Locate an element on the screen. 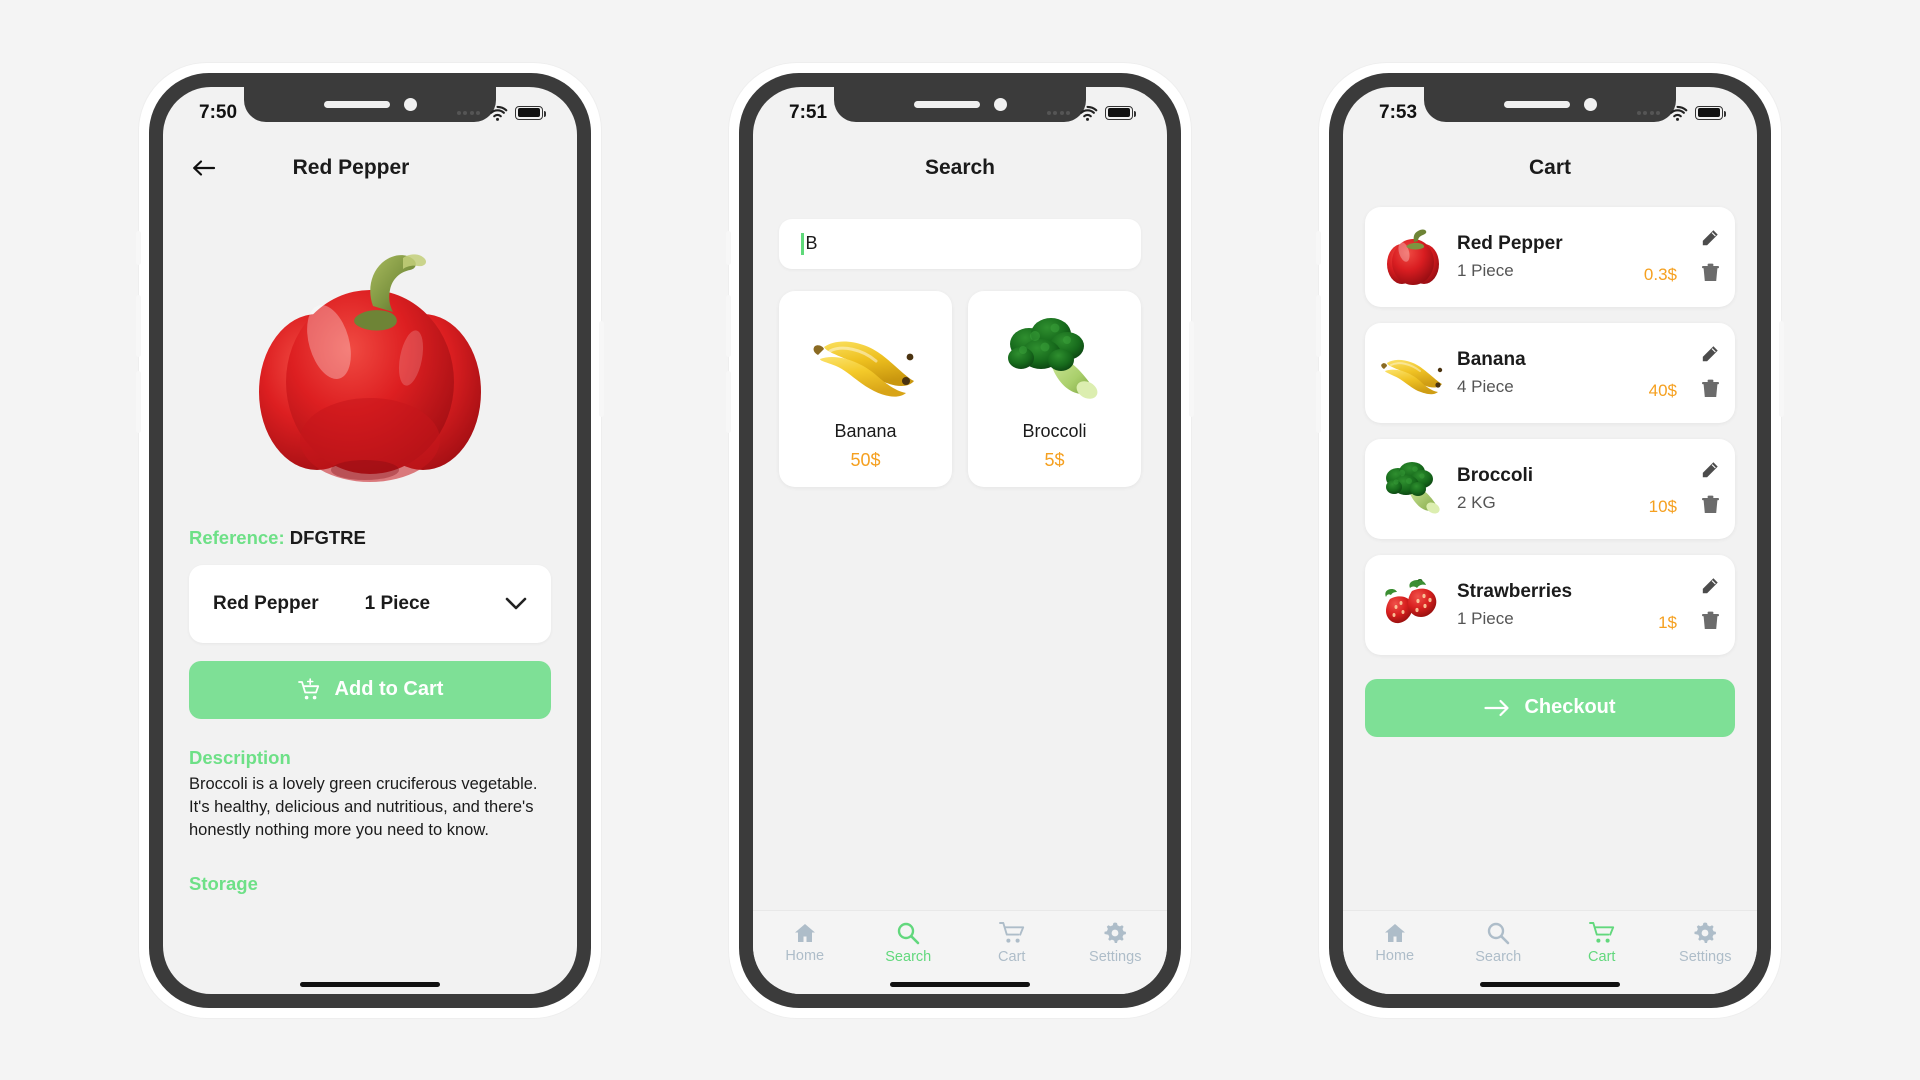 The height and width of the screenshot is (1080, 1920). status-bar: 7:50 is located at coordinates (370, 113).